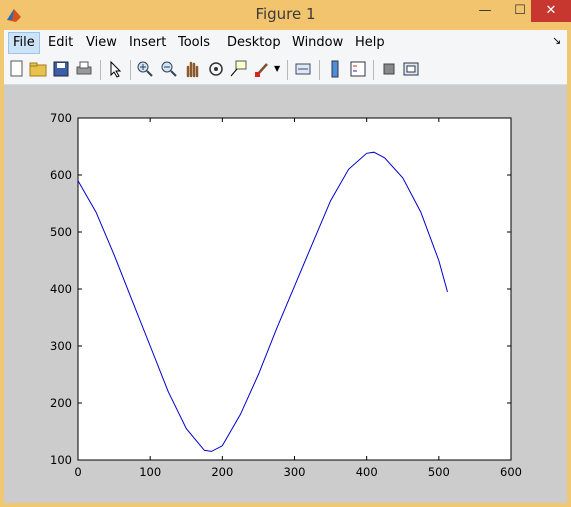  Describe the element at coordinates (303, 69) in the screenshot. I see `link-plot-icon` at that location.